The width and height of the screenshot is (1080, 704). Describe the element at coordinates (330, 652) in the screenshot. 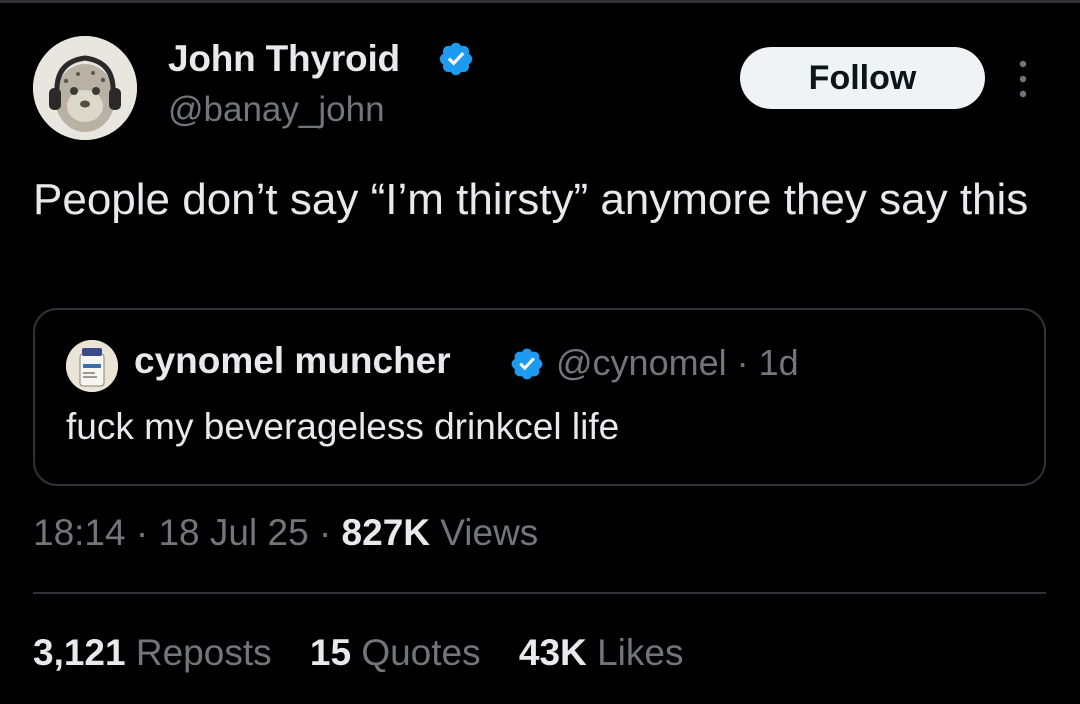

I see `quotes-count: 15` at that location.